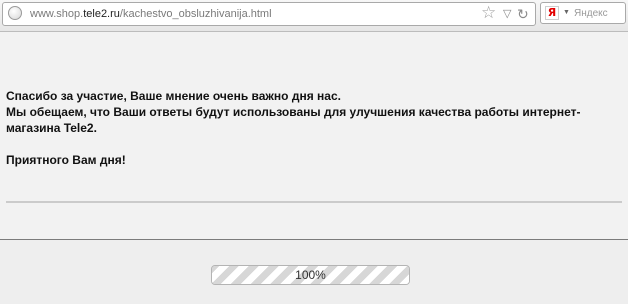 The image size is (628, 304). I want to click on site-identity-icon, so click(15, 13).